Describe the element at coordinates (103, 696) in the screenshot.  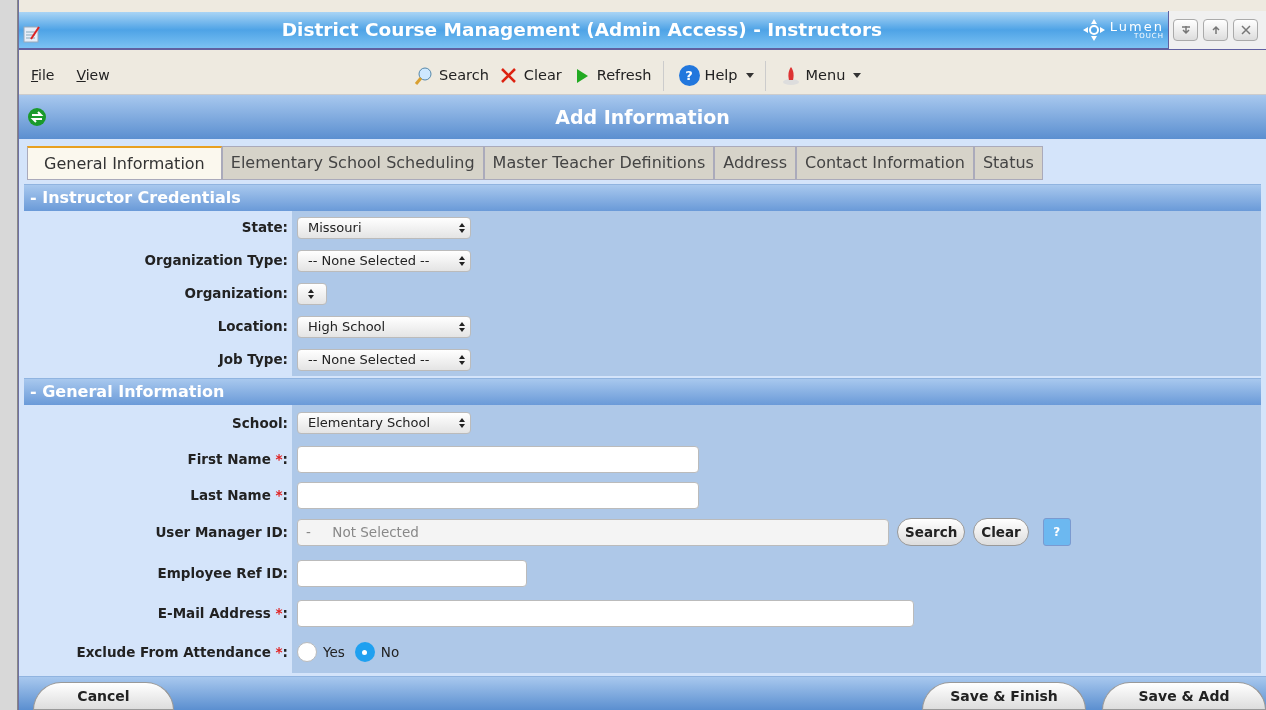
I see `footer-button: Cancel` at that location.